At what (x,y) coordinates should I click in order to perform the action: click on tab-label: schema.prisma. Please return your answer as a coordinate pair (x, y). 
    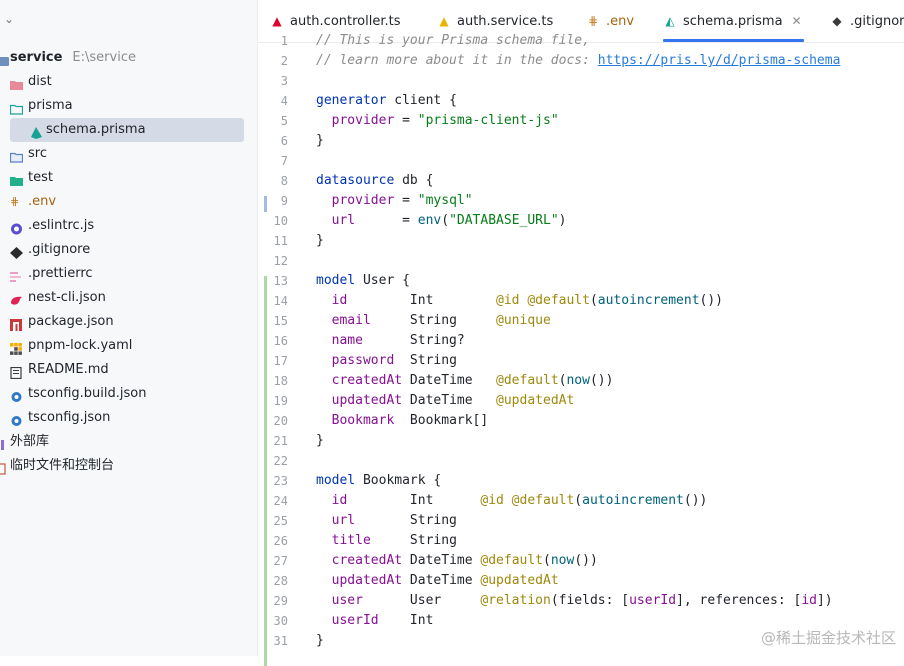
    Looking at the image, I should click on (733, 21).